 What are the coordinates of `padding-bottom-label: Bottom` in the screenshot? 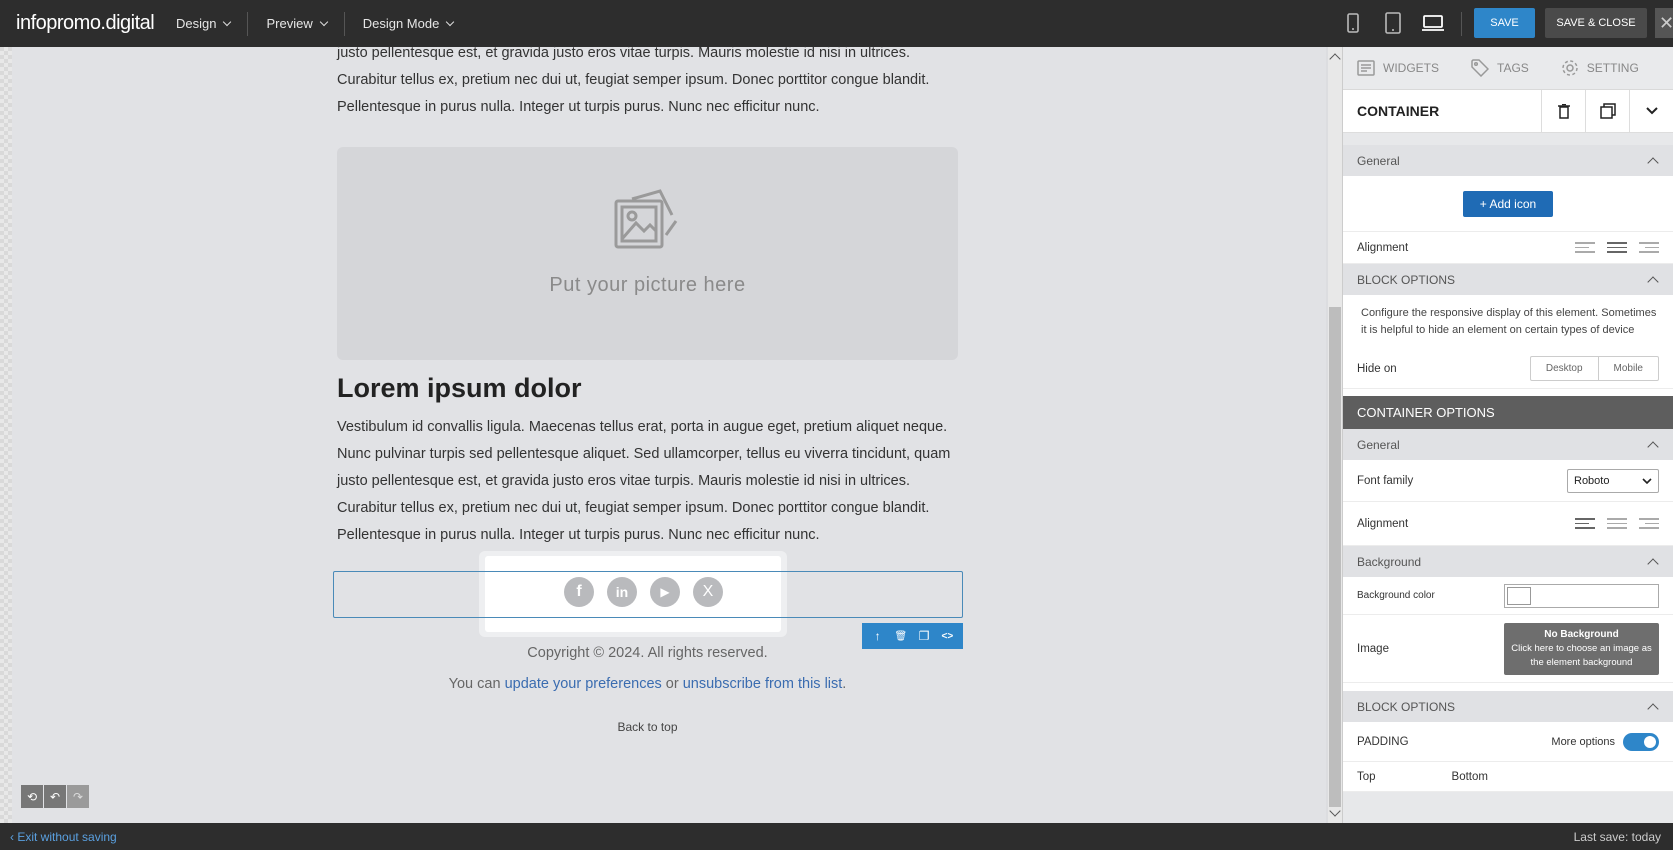 It's located at (1469, 776).